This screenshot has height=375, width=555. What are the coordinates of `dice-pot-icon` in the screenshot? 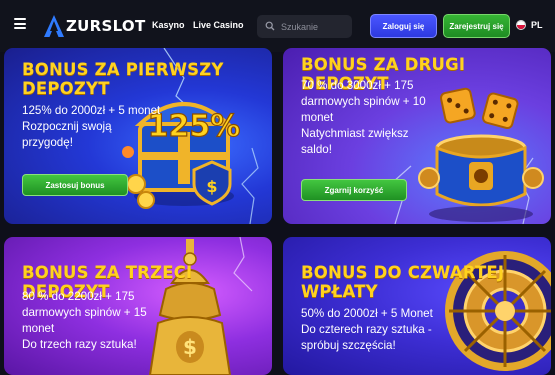 It's located at (481, 154).